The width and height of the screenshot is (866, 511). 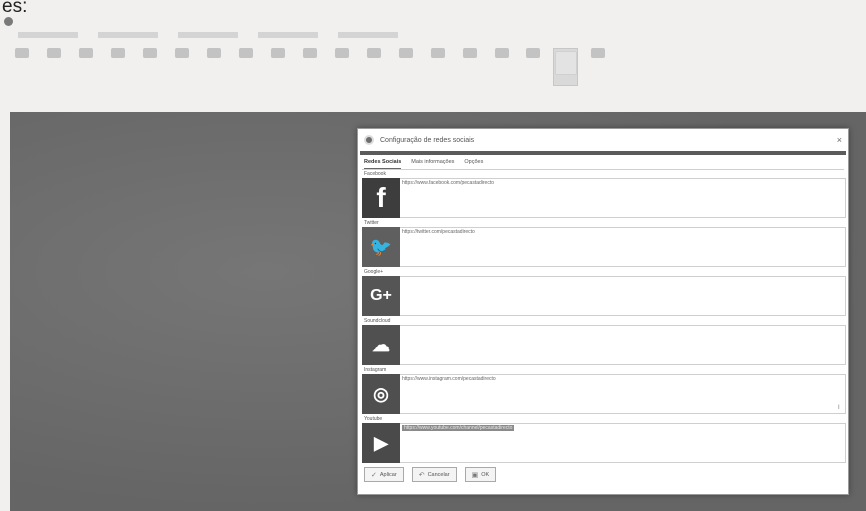 What do you see at coordinates (473, 164) in the screenshot?
I see `dialog-tab: Opções` at bounding box center [473, 164].